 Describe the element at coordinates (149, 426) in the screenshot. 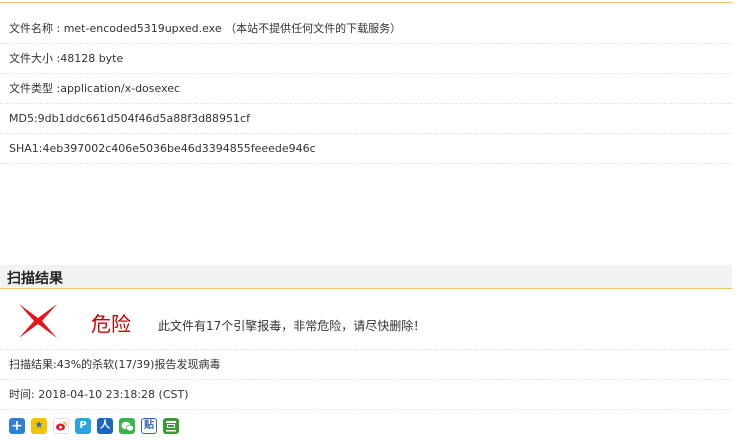

I see `tieba-icon: 贴` at that location.